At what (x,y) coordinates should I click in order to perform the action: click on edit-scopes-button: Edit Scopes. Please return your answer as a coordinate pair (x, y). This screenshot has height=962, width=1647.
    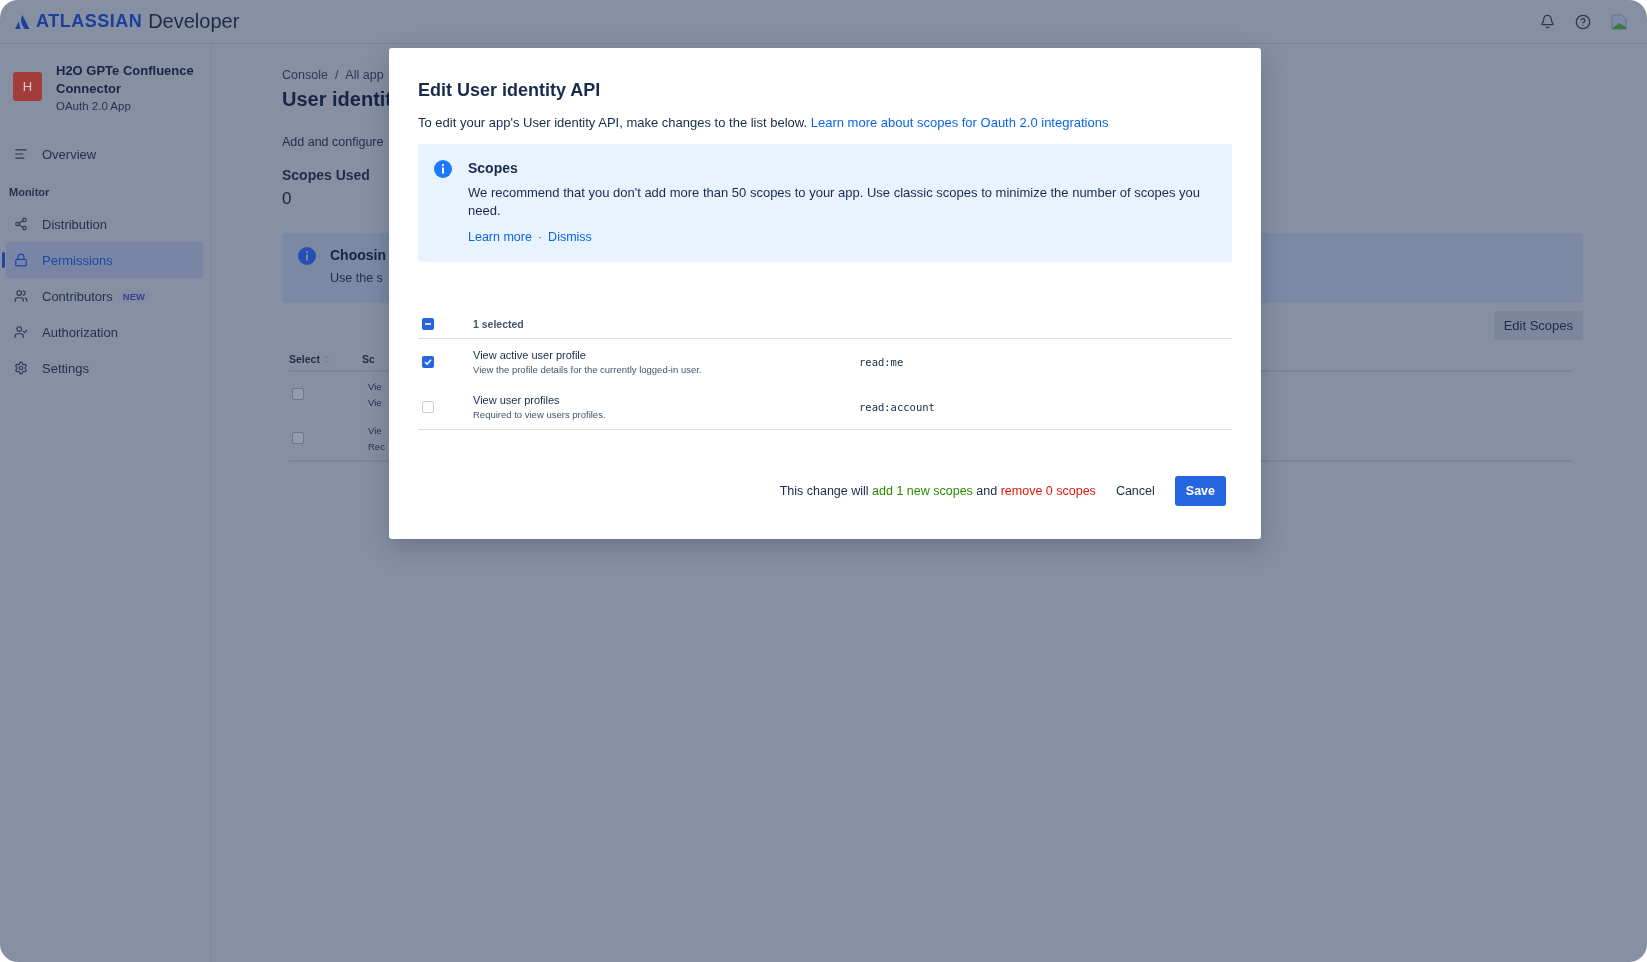
    Looking at the image, I should click on (1538, 325).